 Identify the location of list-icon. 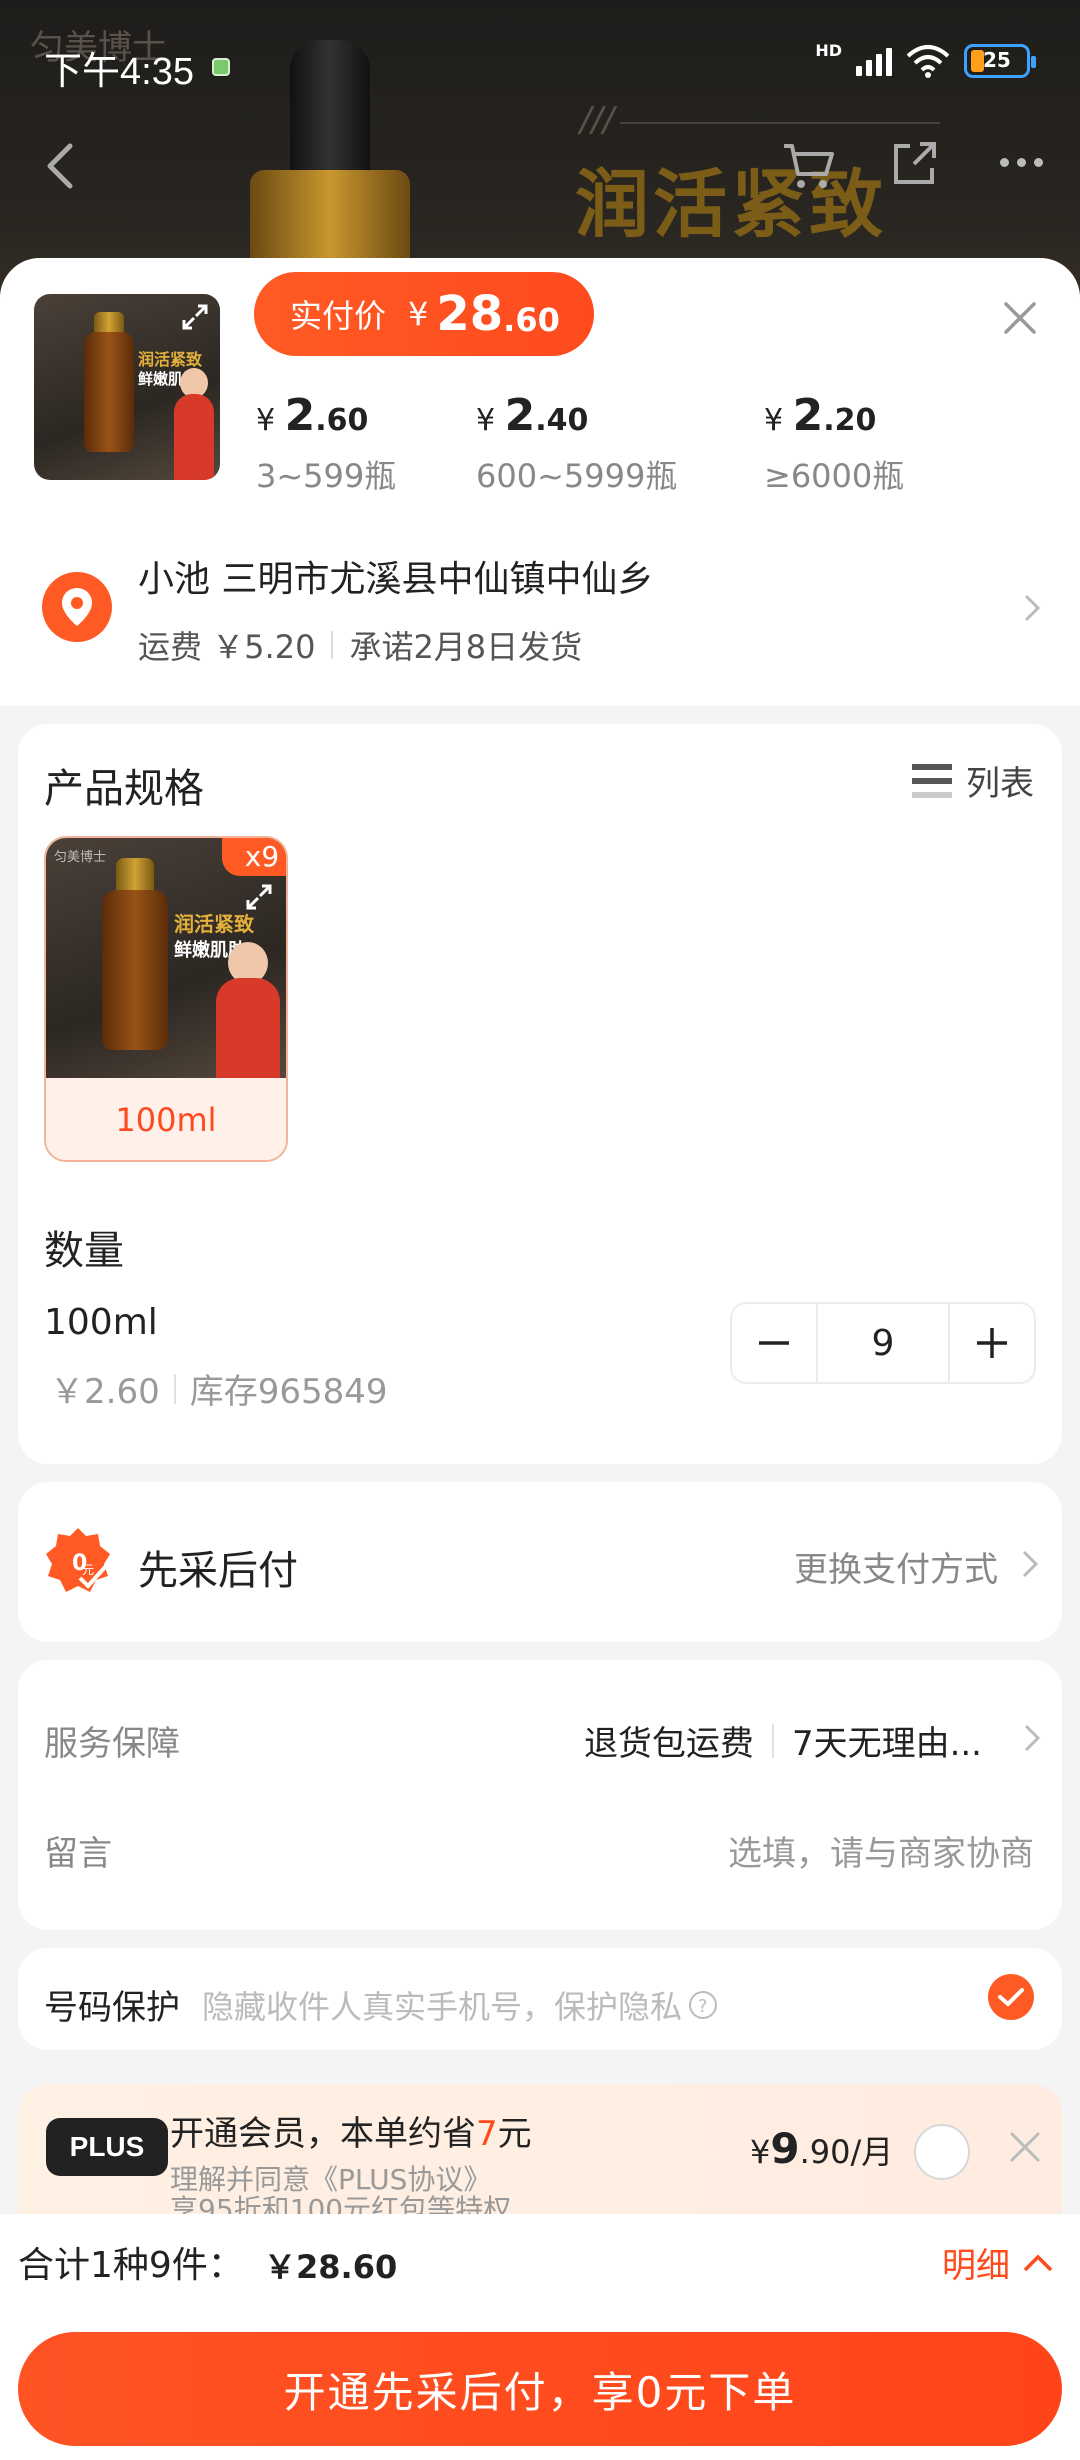
(932, 780).